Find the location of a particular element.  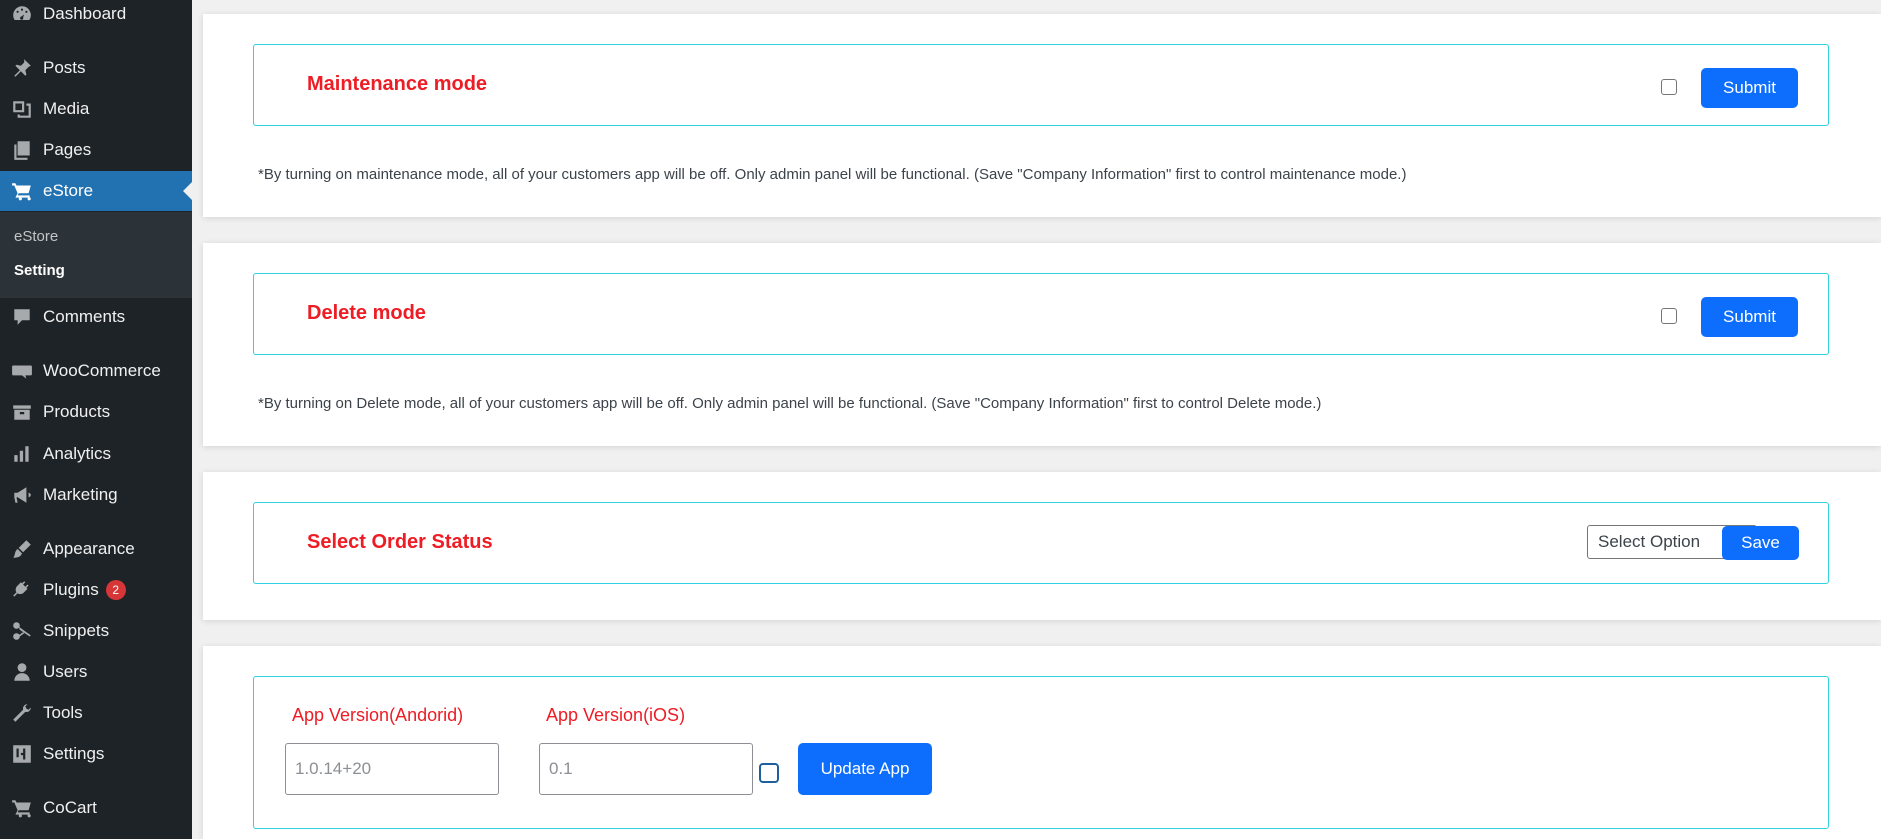

menu-item-comments: Comments is located at coordinates (96, 317).